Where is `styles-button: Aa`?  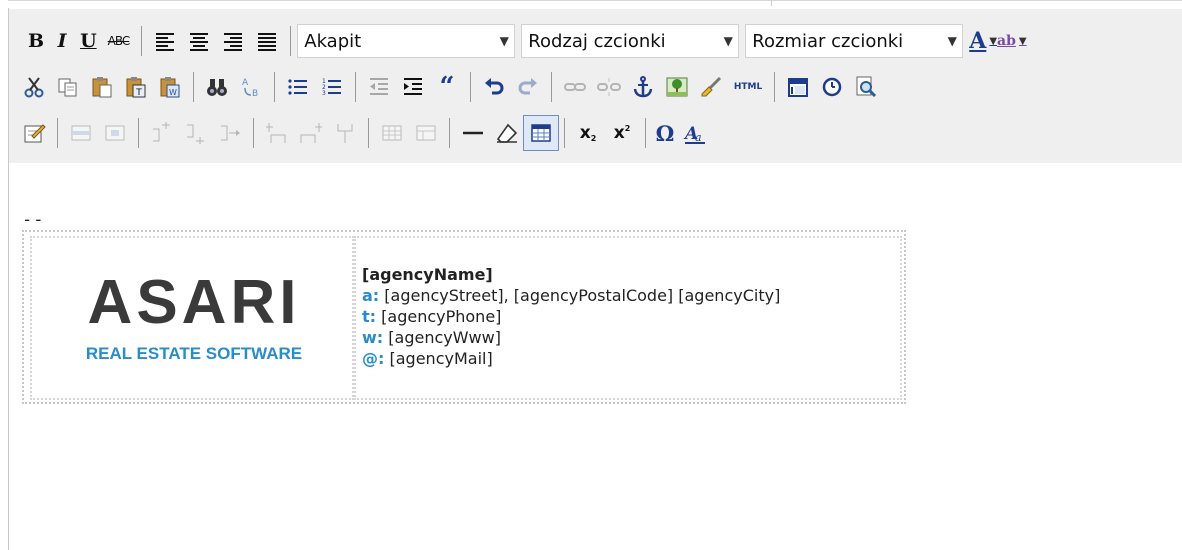 styles-button: Aa is located at coordinates (695, 133).